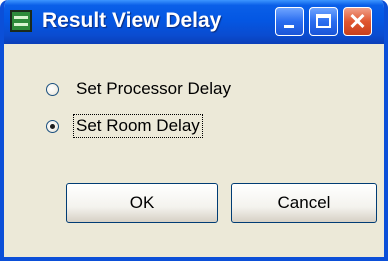 This screenshot has width=388, height=261. Describe the element at coordinates (132, 20) in the screenshot. I see `window-title: Result View Delay` at that location.